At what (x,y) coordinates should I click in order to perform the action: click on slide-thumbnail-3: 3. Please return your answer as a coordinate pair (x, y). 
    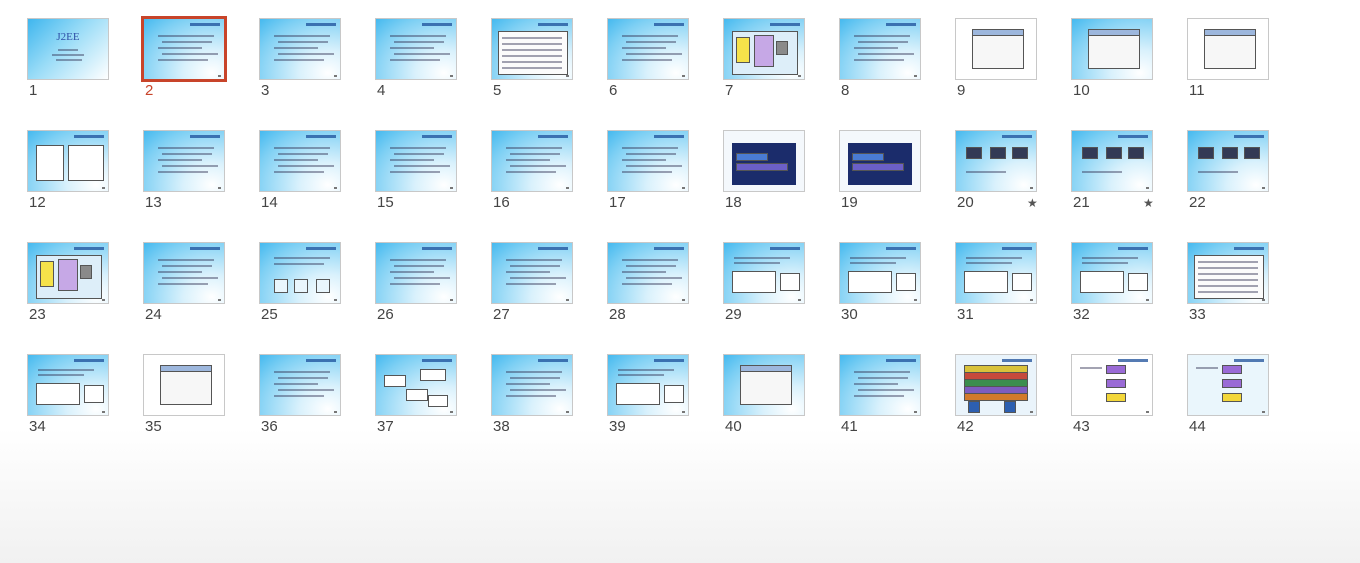
    Looking at the image, I should click on (301, 58).